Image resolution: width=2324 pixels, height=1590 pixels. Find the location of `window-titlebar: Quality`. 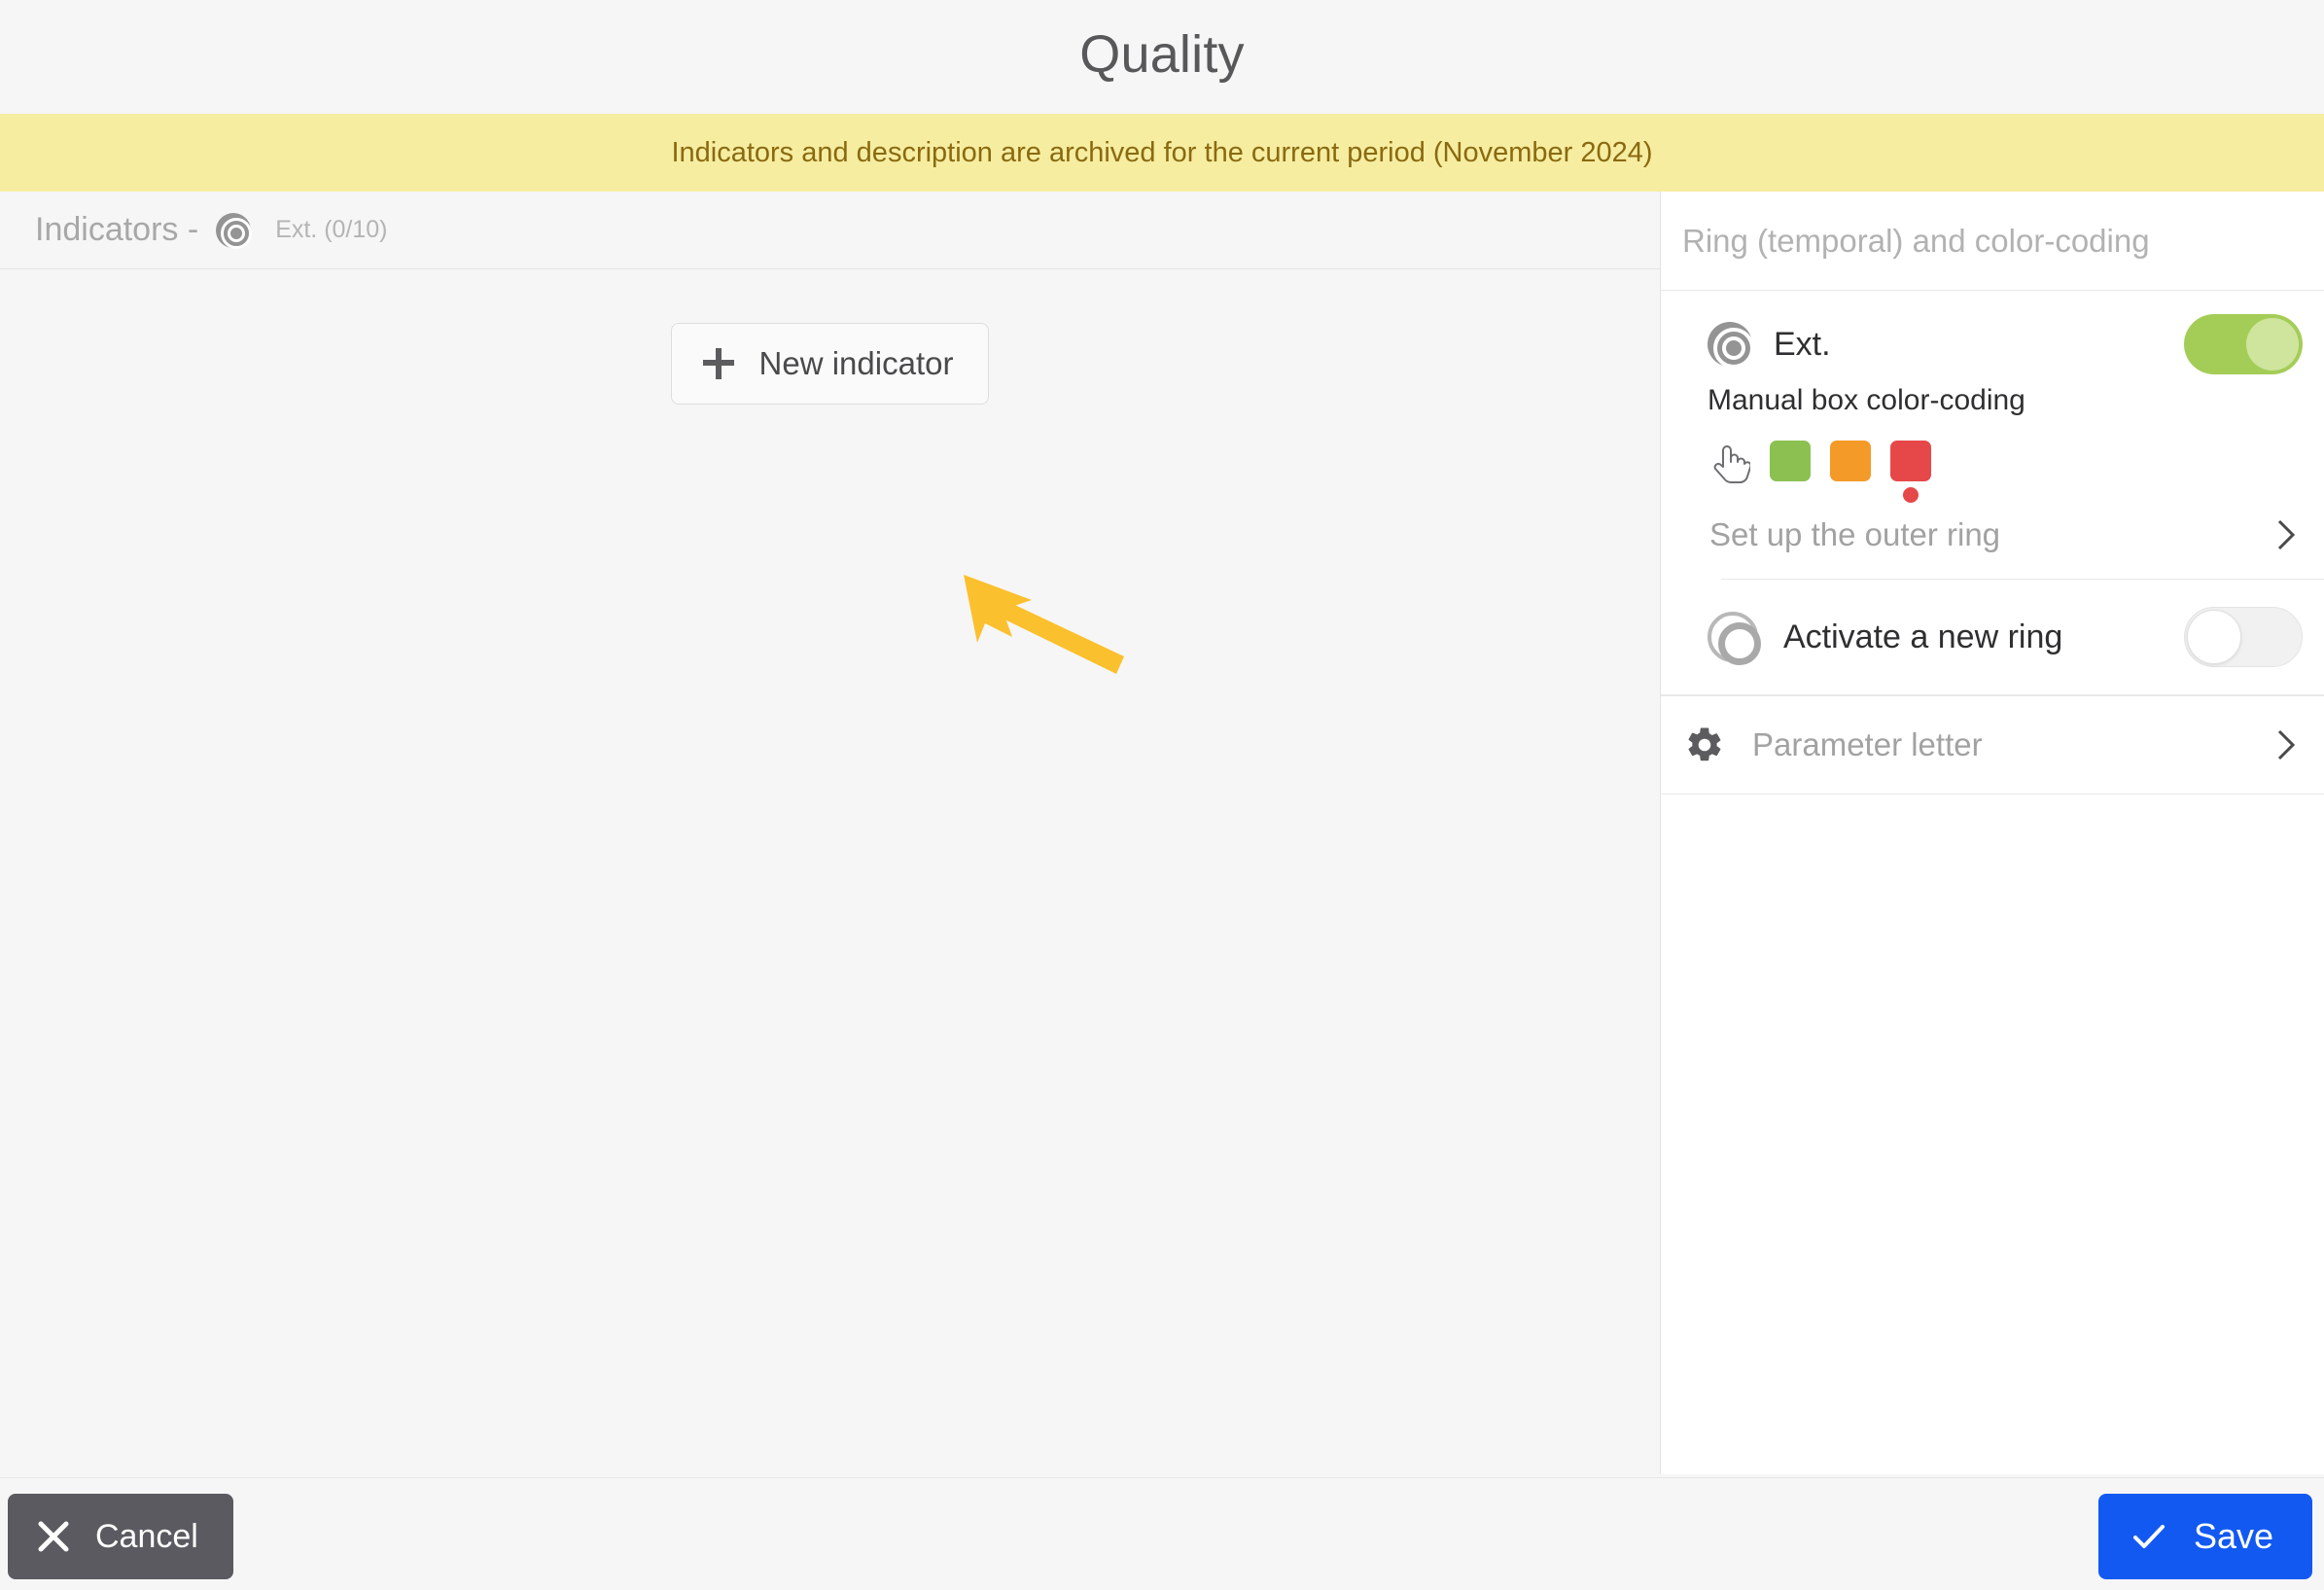

window-titlebar: Quality is located at coordinates (1162, 55).